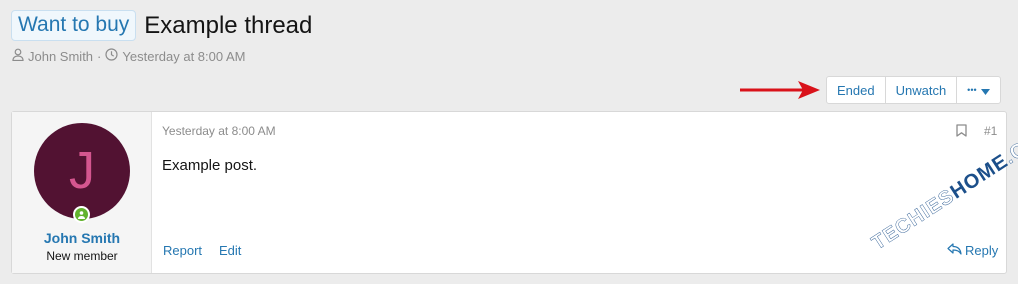  Describe the element at coordinates (985, 90) in the screenshot. I see `caret-down-icon` at that location.